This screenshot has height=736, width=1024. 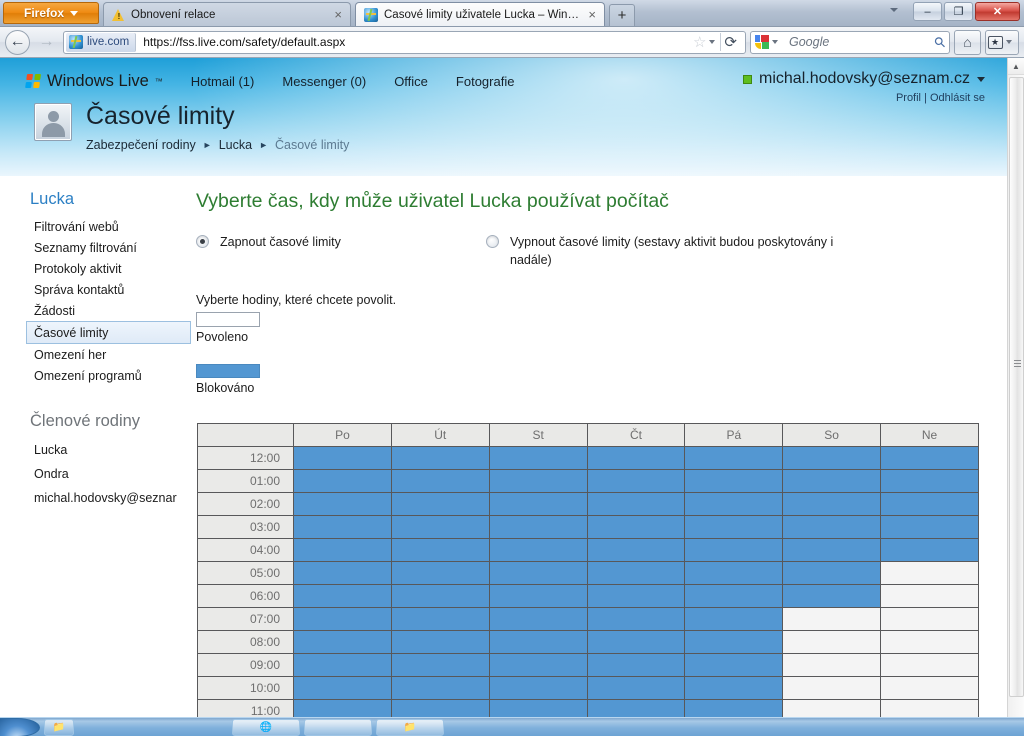 What do you see at coordinates (538, 688) in the screenshot?
I see `schedule-cell-St-10:00` at bounding box center [538, 688].